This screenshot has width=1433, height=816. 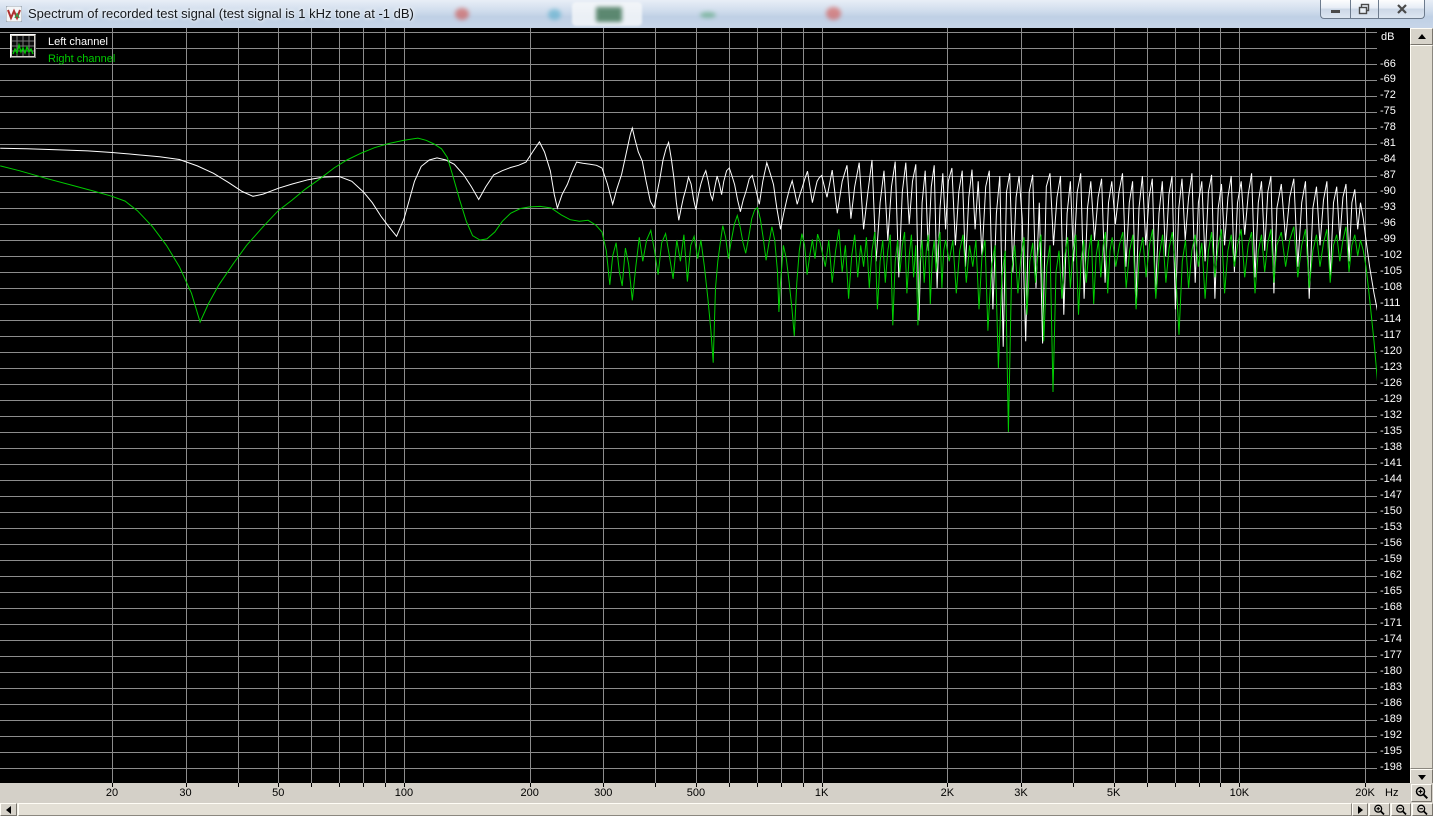 What do you see at coordinates (1391, 703) in the screenshot?
I see `y-tick-label: -186` at bounding box center [1391, 703].